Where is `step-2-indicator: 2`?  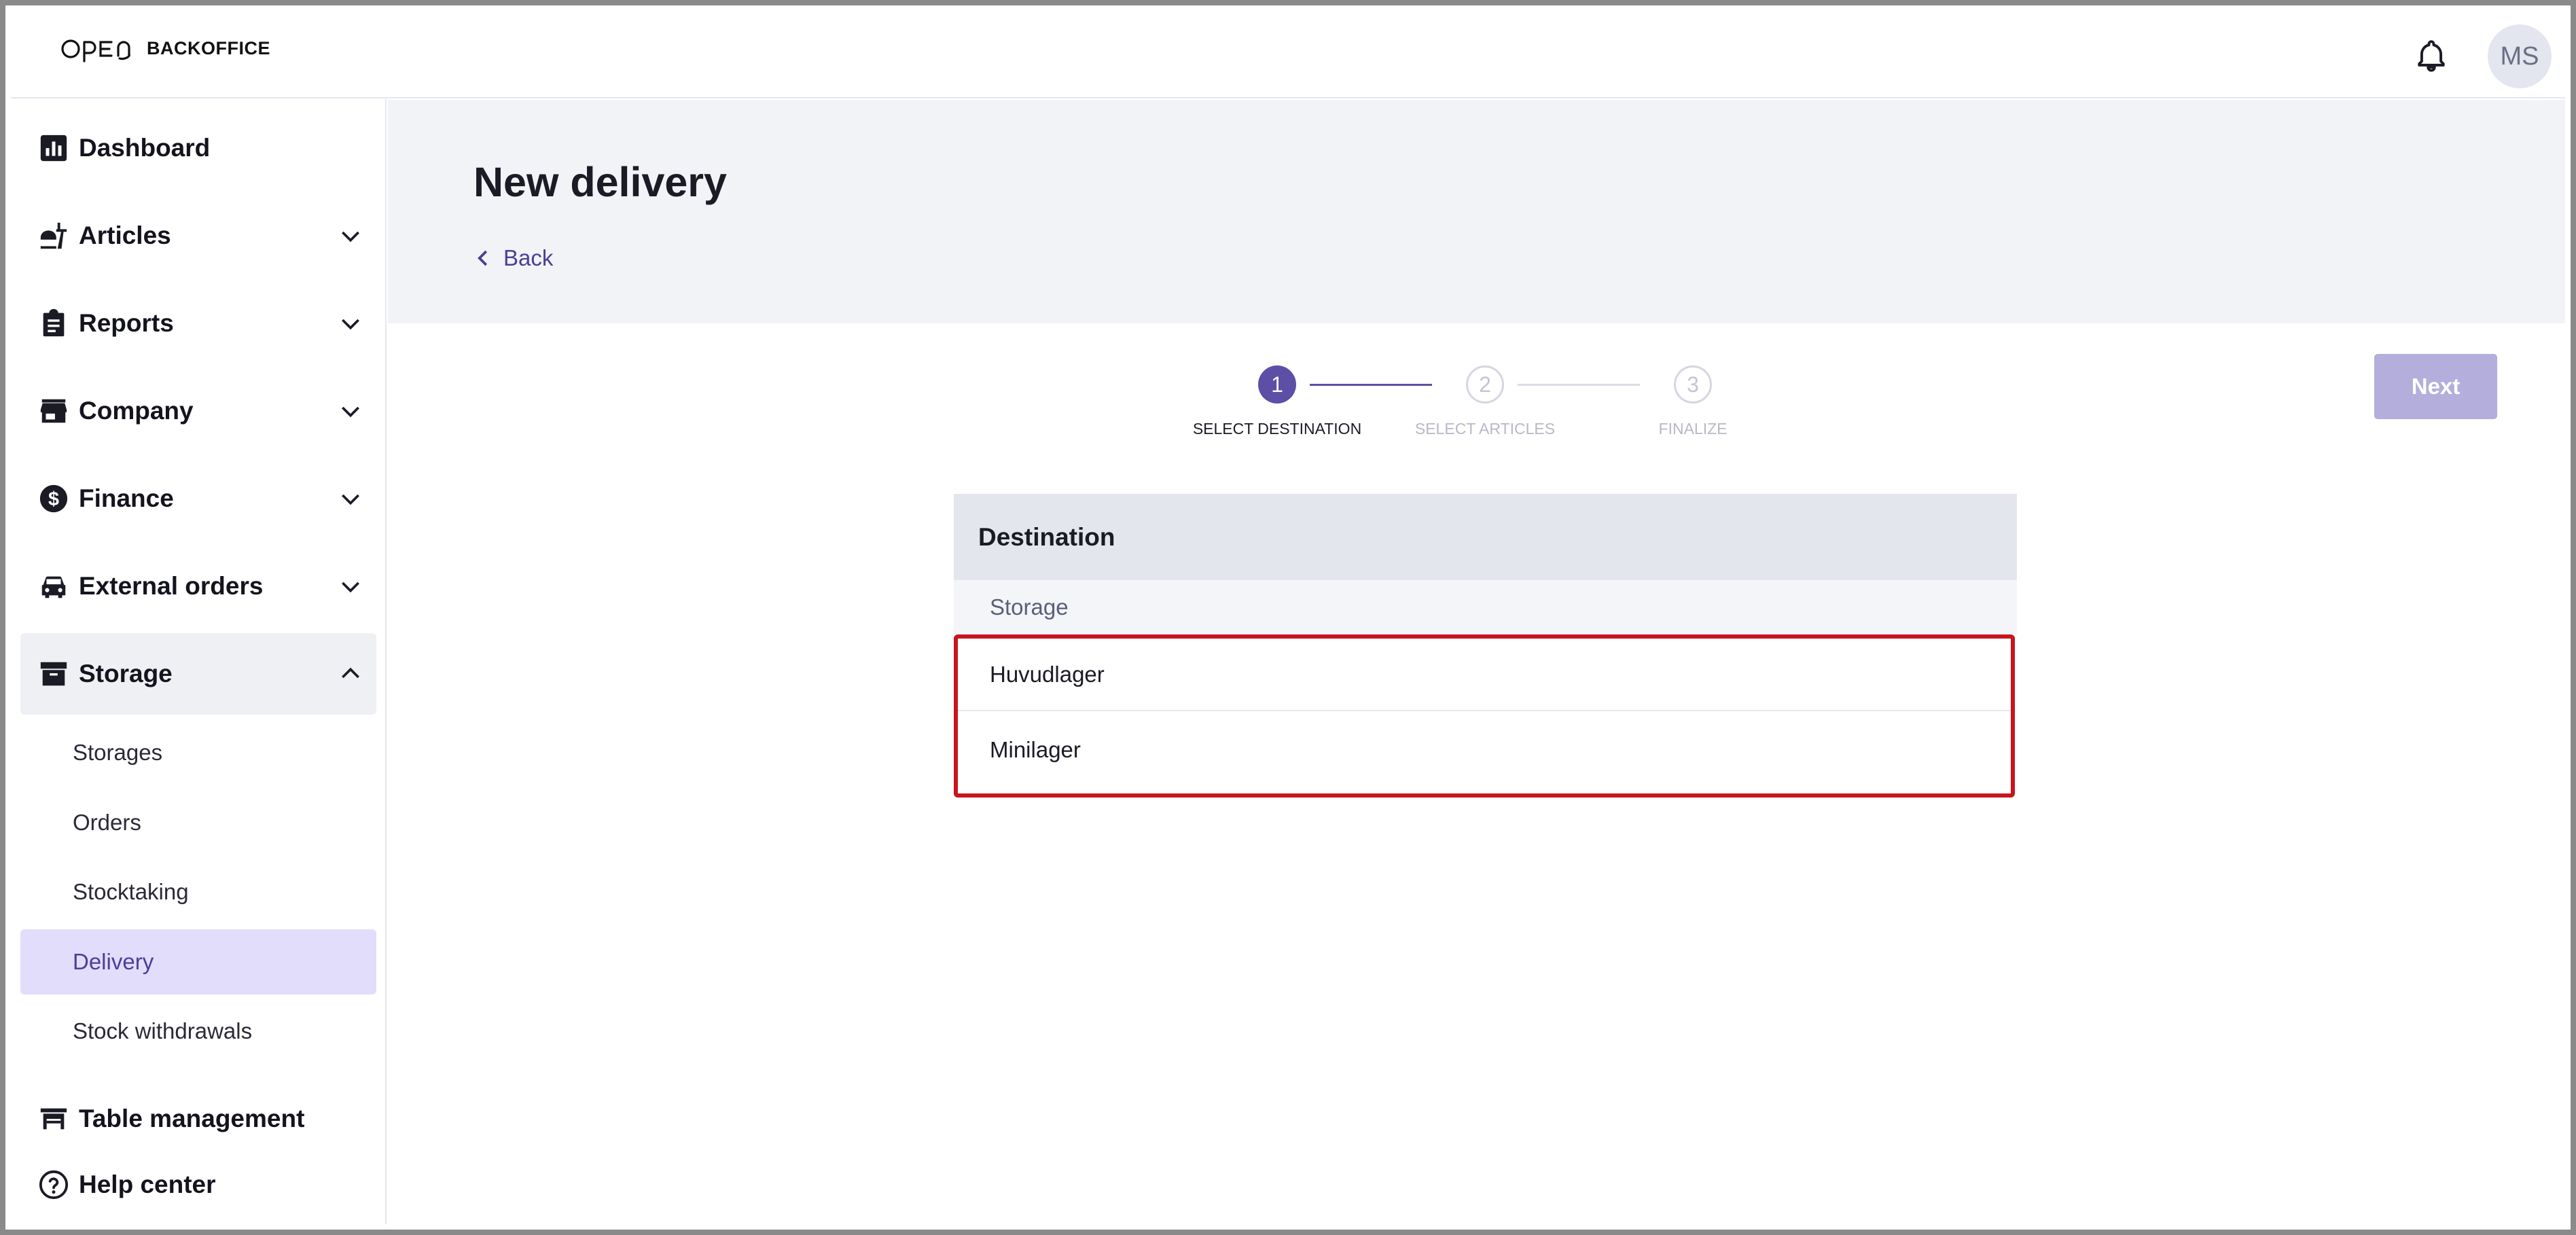 step-2-indicator: 2 is located at coordinates (1485, 384).